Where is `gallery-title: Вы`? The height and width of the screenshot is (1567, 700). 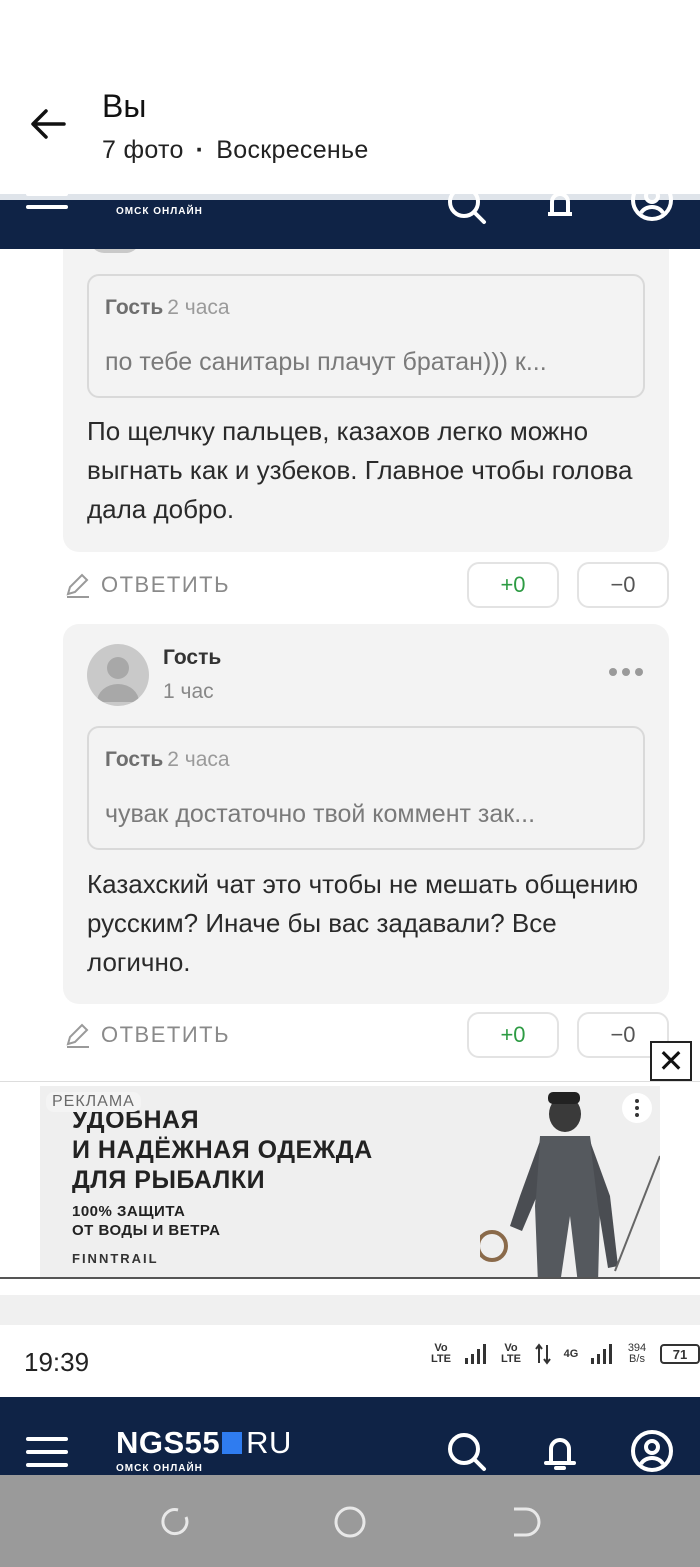
gallery-title: Вы is located at coordinates (124, 106).